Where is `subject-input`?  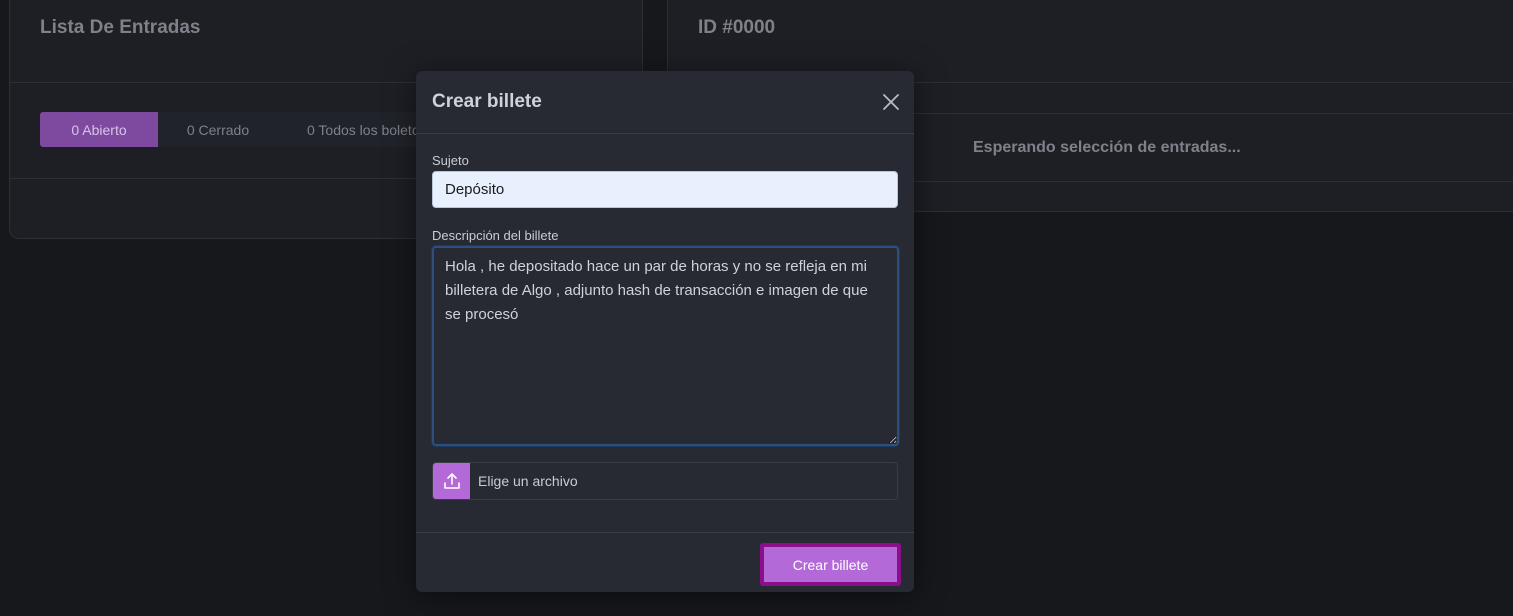
subject-input is located at coordinates (665, 189).